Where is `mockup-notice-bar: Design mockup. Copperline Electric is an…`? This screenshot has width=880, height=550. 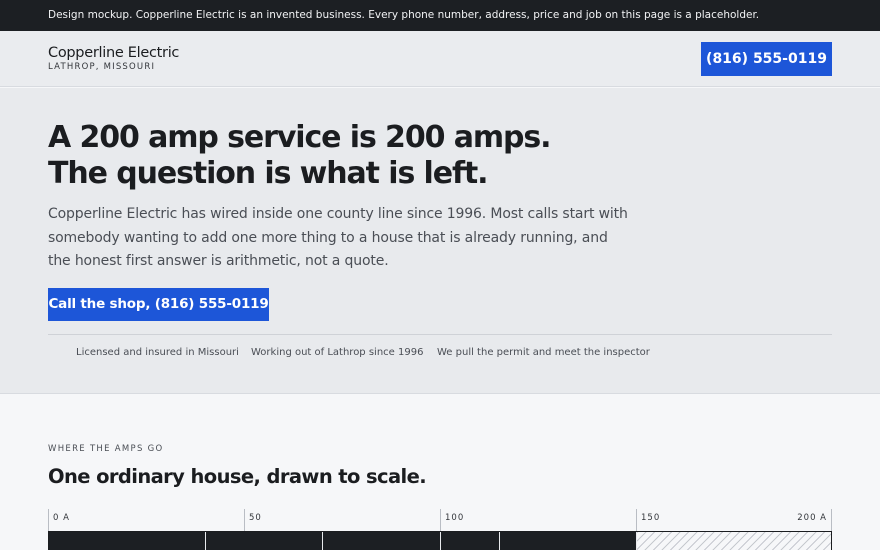
mockup-notice-bar: Design mockup. Copperline Electric is an… is located at coordinates (440, 15).